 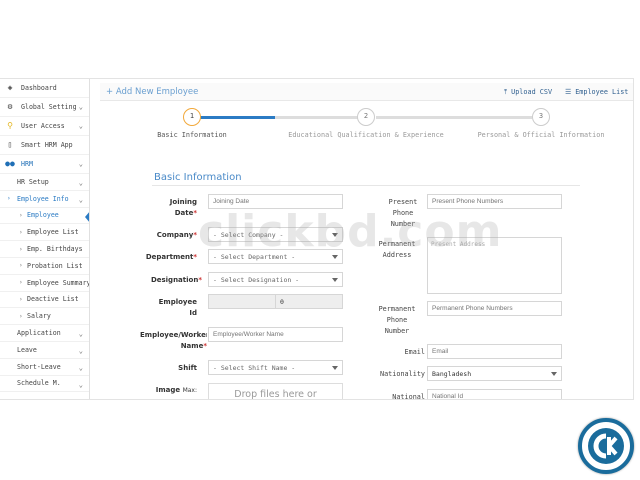 What do you see at coordinates (87, 216) in the screenshot?
I see `active-marker` at bounding box center [87, 216].